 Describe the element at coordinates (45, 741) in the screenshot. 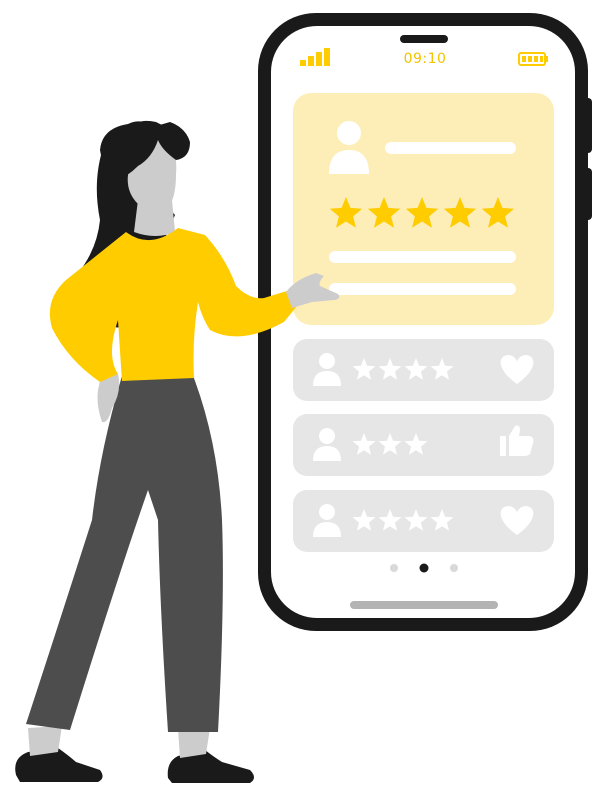

I see `left-ankle` at that location.